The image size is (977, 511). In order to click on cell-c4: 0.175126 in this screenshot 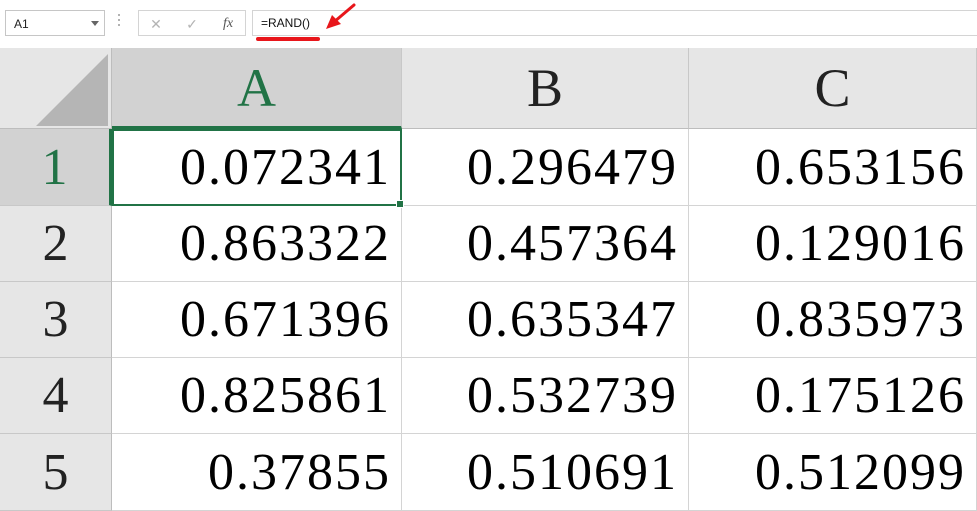, I will do `click(833, 396)`.